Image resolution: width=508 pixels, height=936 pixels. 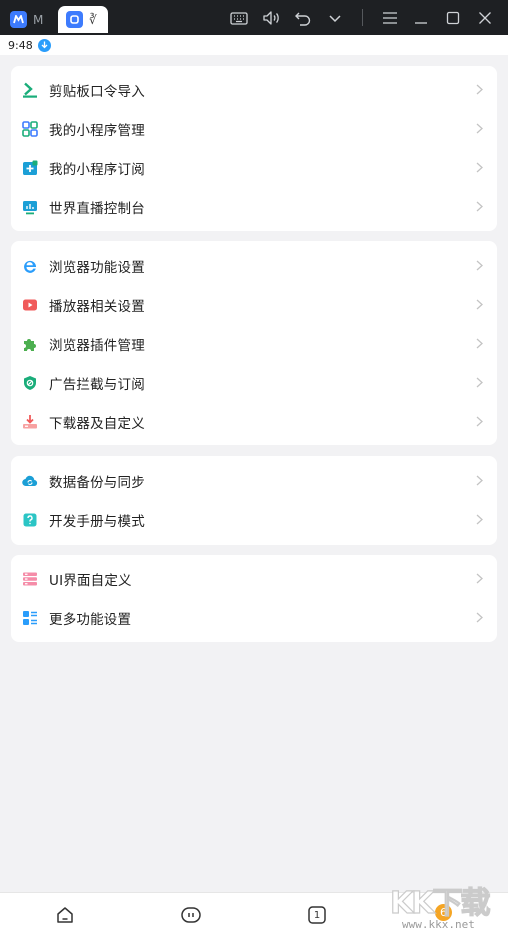 What do you see at coordinates (254, 128) in the screenshot?
I see `settings-item-miniapp-manage: 我的小程序管理` at bounding box center [254, 128].